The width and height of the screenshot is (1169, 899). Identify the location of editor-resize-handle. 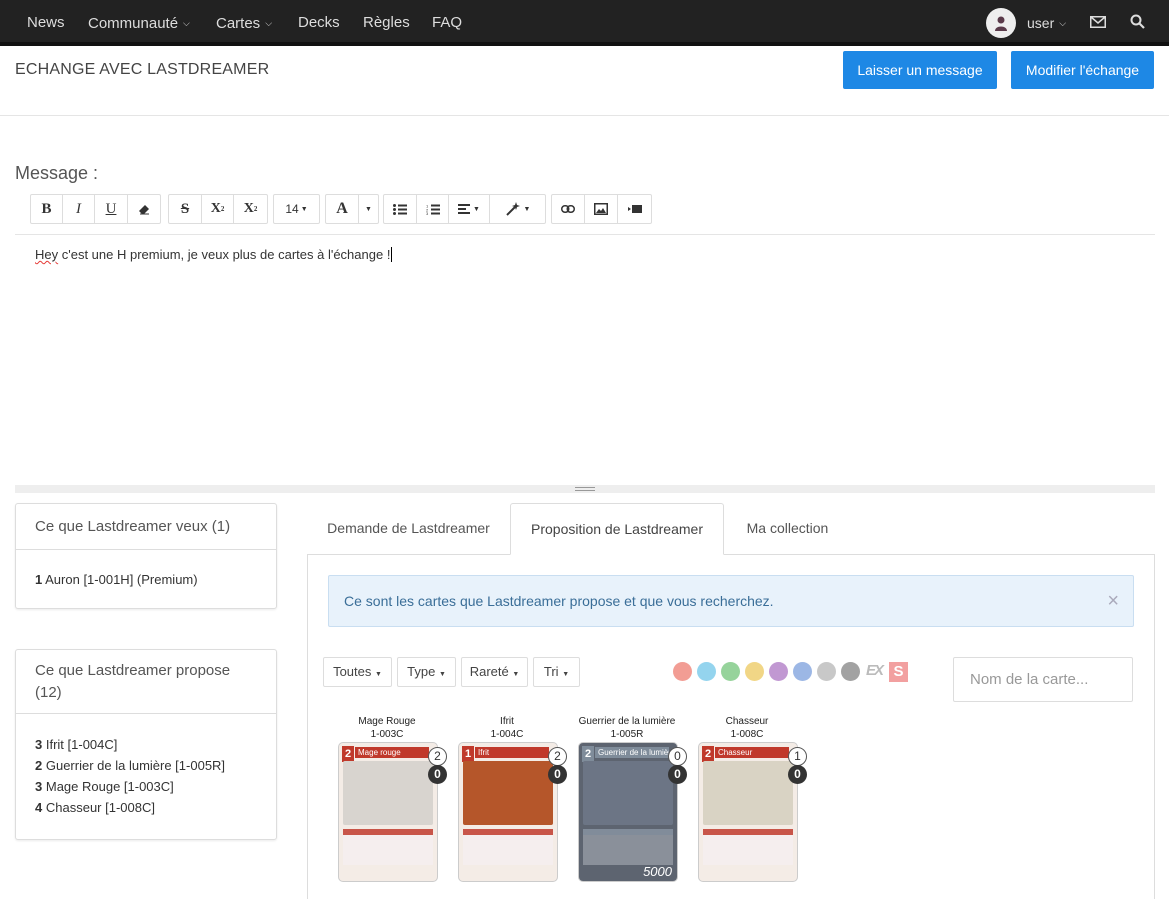
(585, 489).